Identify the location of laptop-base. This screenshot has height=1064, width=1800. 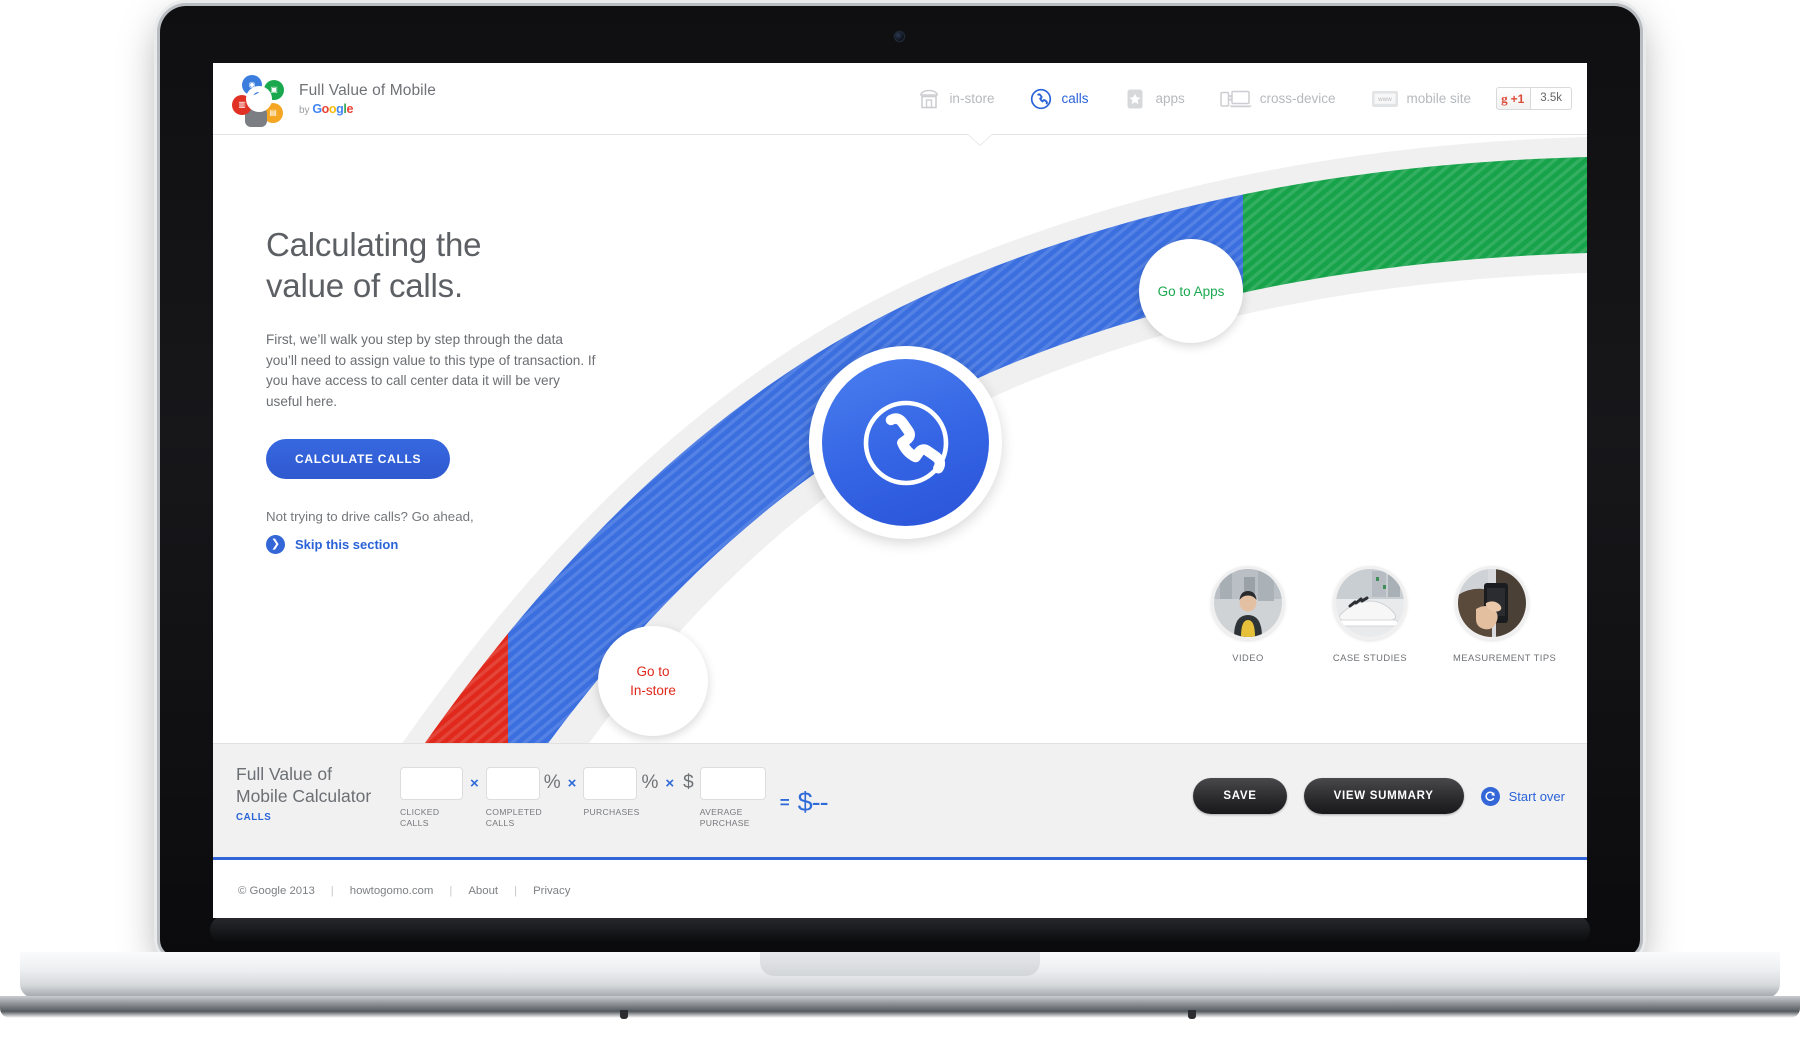
(900, 975).